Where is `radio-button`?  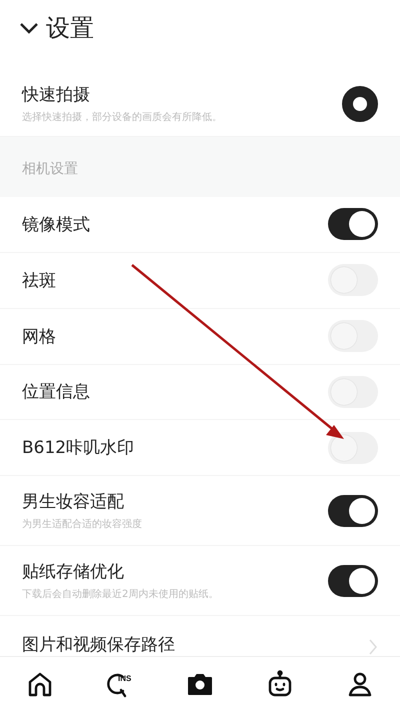 radio-button is located at coordinates (360, 104).